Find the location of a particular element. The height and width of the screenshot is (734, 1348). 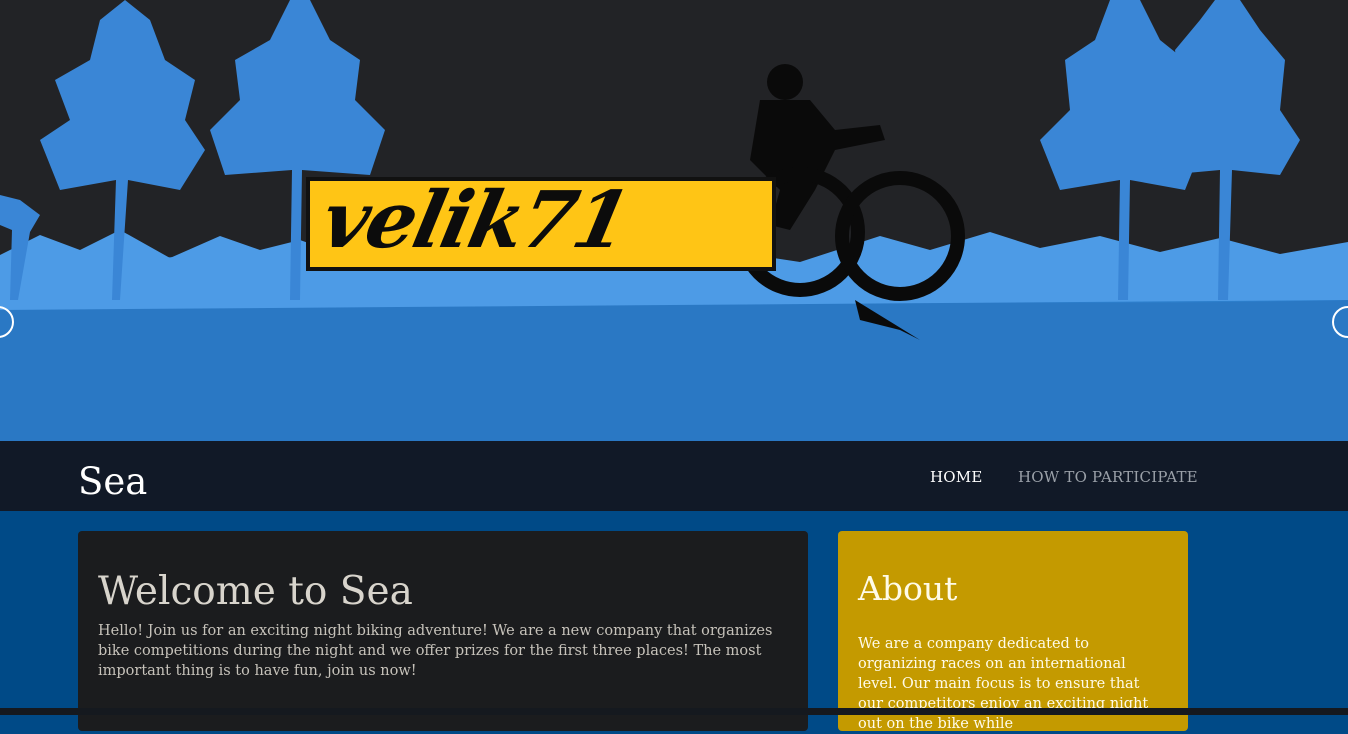

velik71-logo: velik71 is located at coordinates (541, 223).